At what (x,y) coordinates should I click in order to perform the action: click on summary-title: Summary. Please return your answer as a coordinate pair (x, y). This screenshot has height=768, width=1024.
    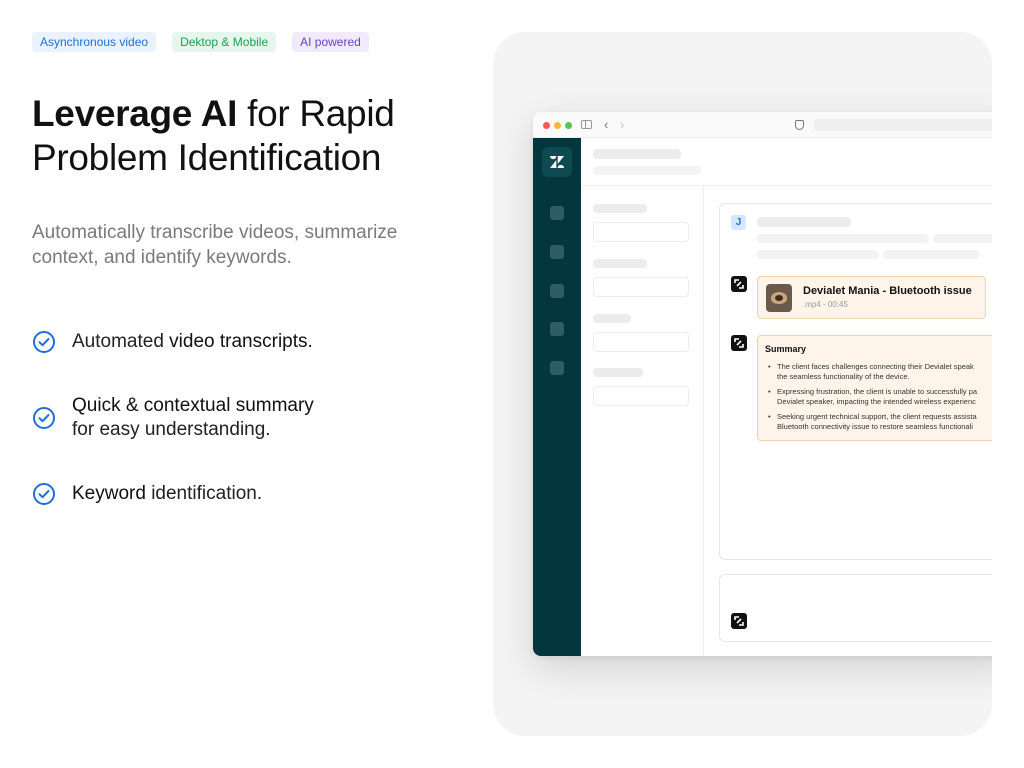
    Looking at the image, I should click on (786, 349).